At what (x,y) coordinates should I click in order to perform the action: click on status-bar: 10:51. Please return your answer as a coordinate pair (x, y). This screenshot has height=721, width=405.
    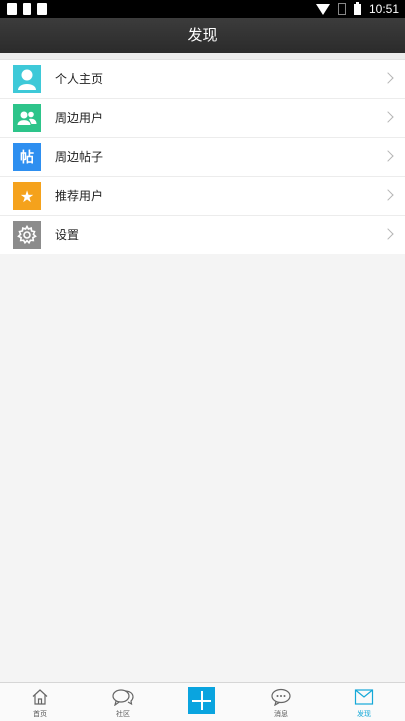
    Looking at the image, I should click on (202, 9).